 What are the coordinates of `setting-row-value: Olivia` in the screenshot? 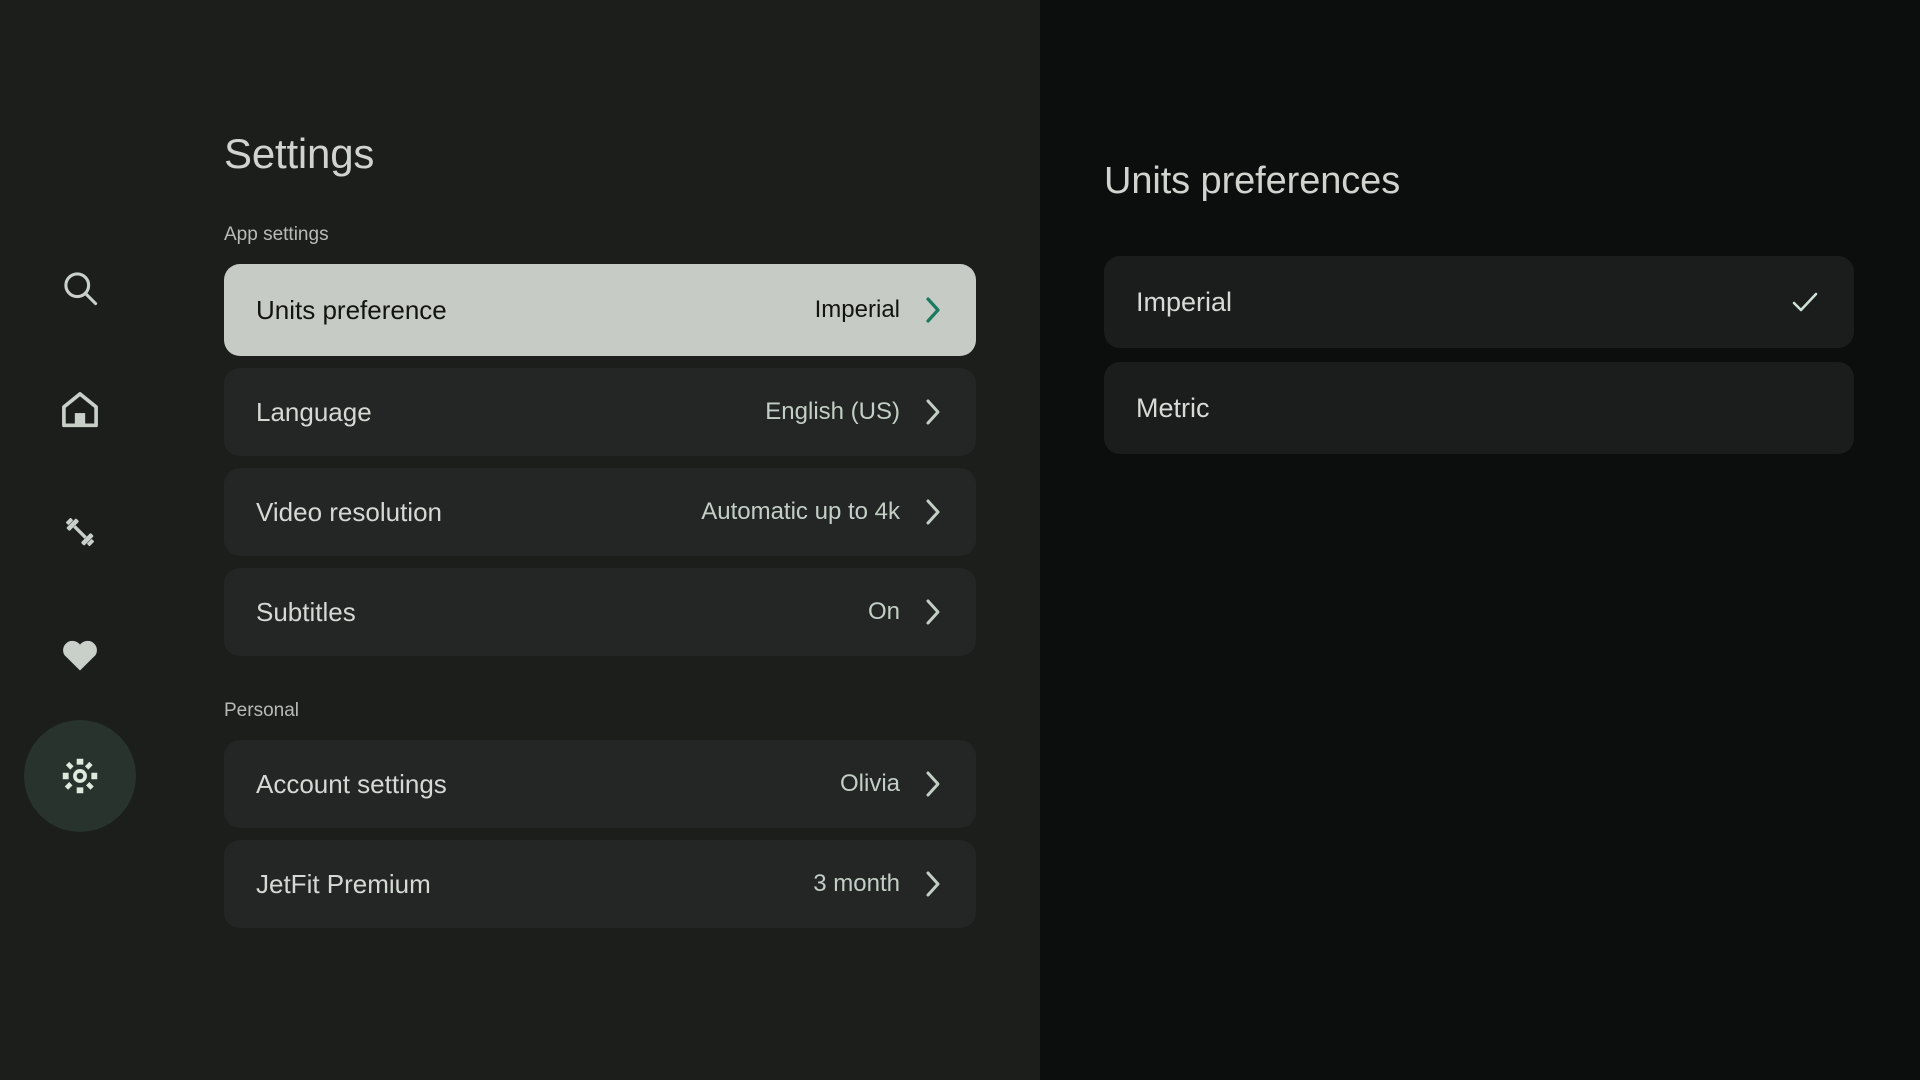 It's located at (869, 783).